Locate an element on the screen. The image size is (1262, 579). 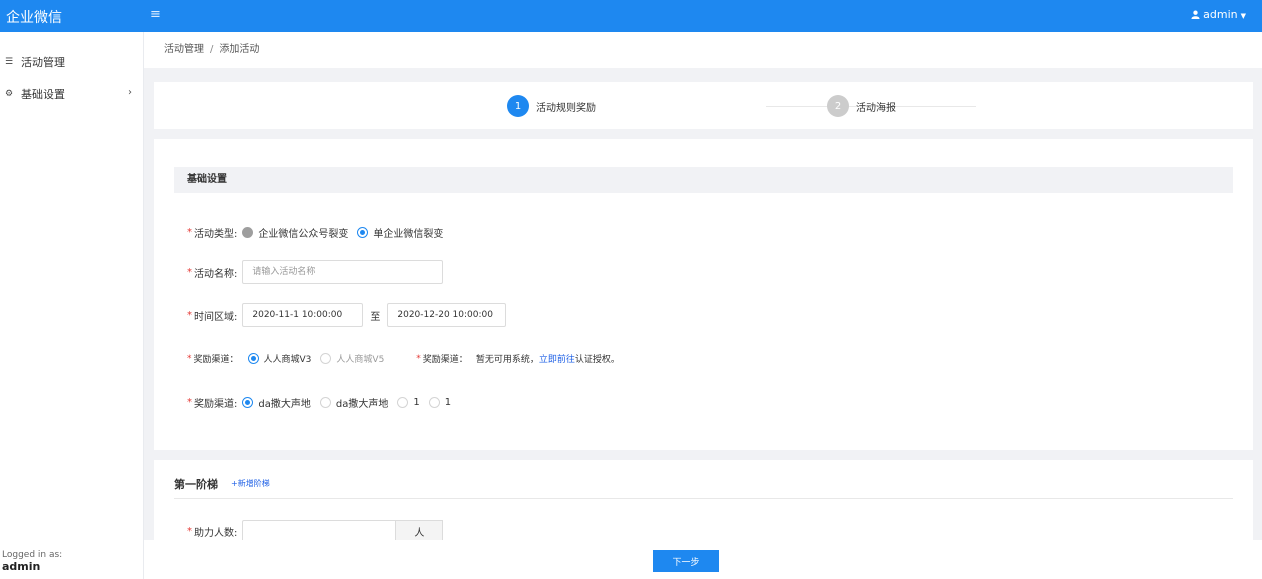
activity-type-option-public: 企业微信公众号裂变 is located at coordinates (295, 232).